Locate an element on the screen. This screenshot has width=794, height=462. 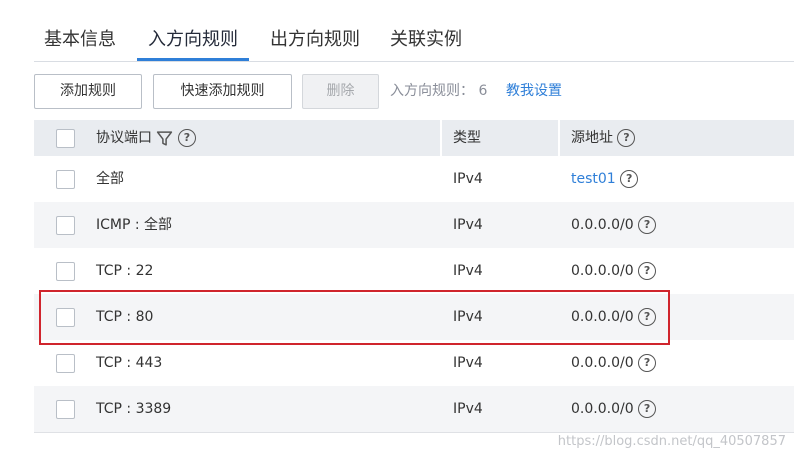
select-all-checkbox is located at coordinates (65, 138).